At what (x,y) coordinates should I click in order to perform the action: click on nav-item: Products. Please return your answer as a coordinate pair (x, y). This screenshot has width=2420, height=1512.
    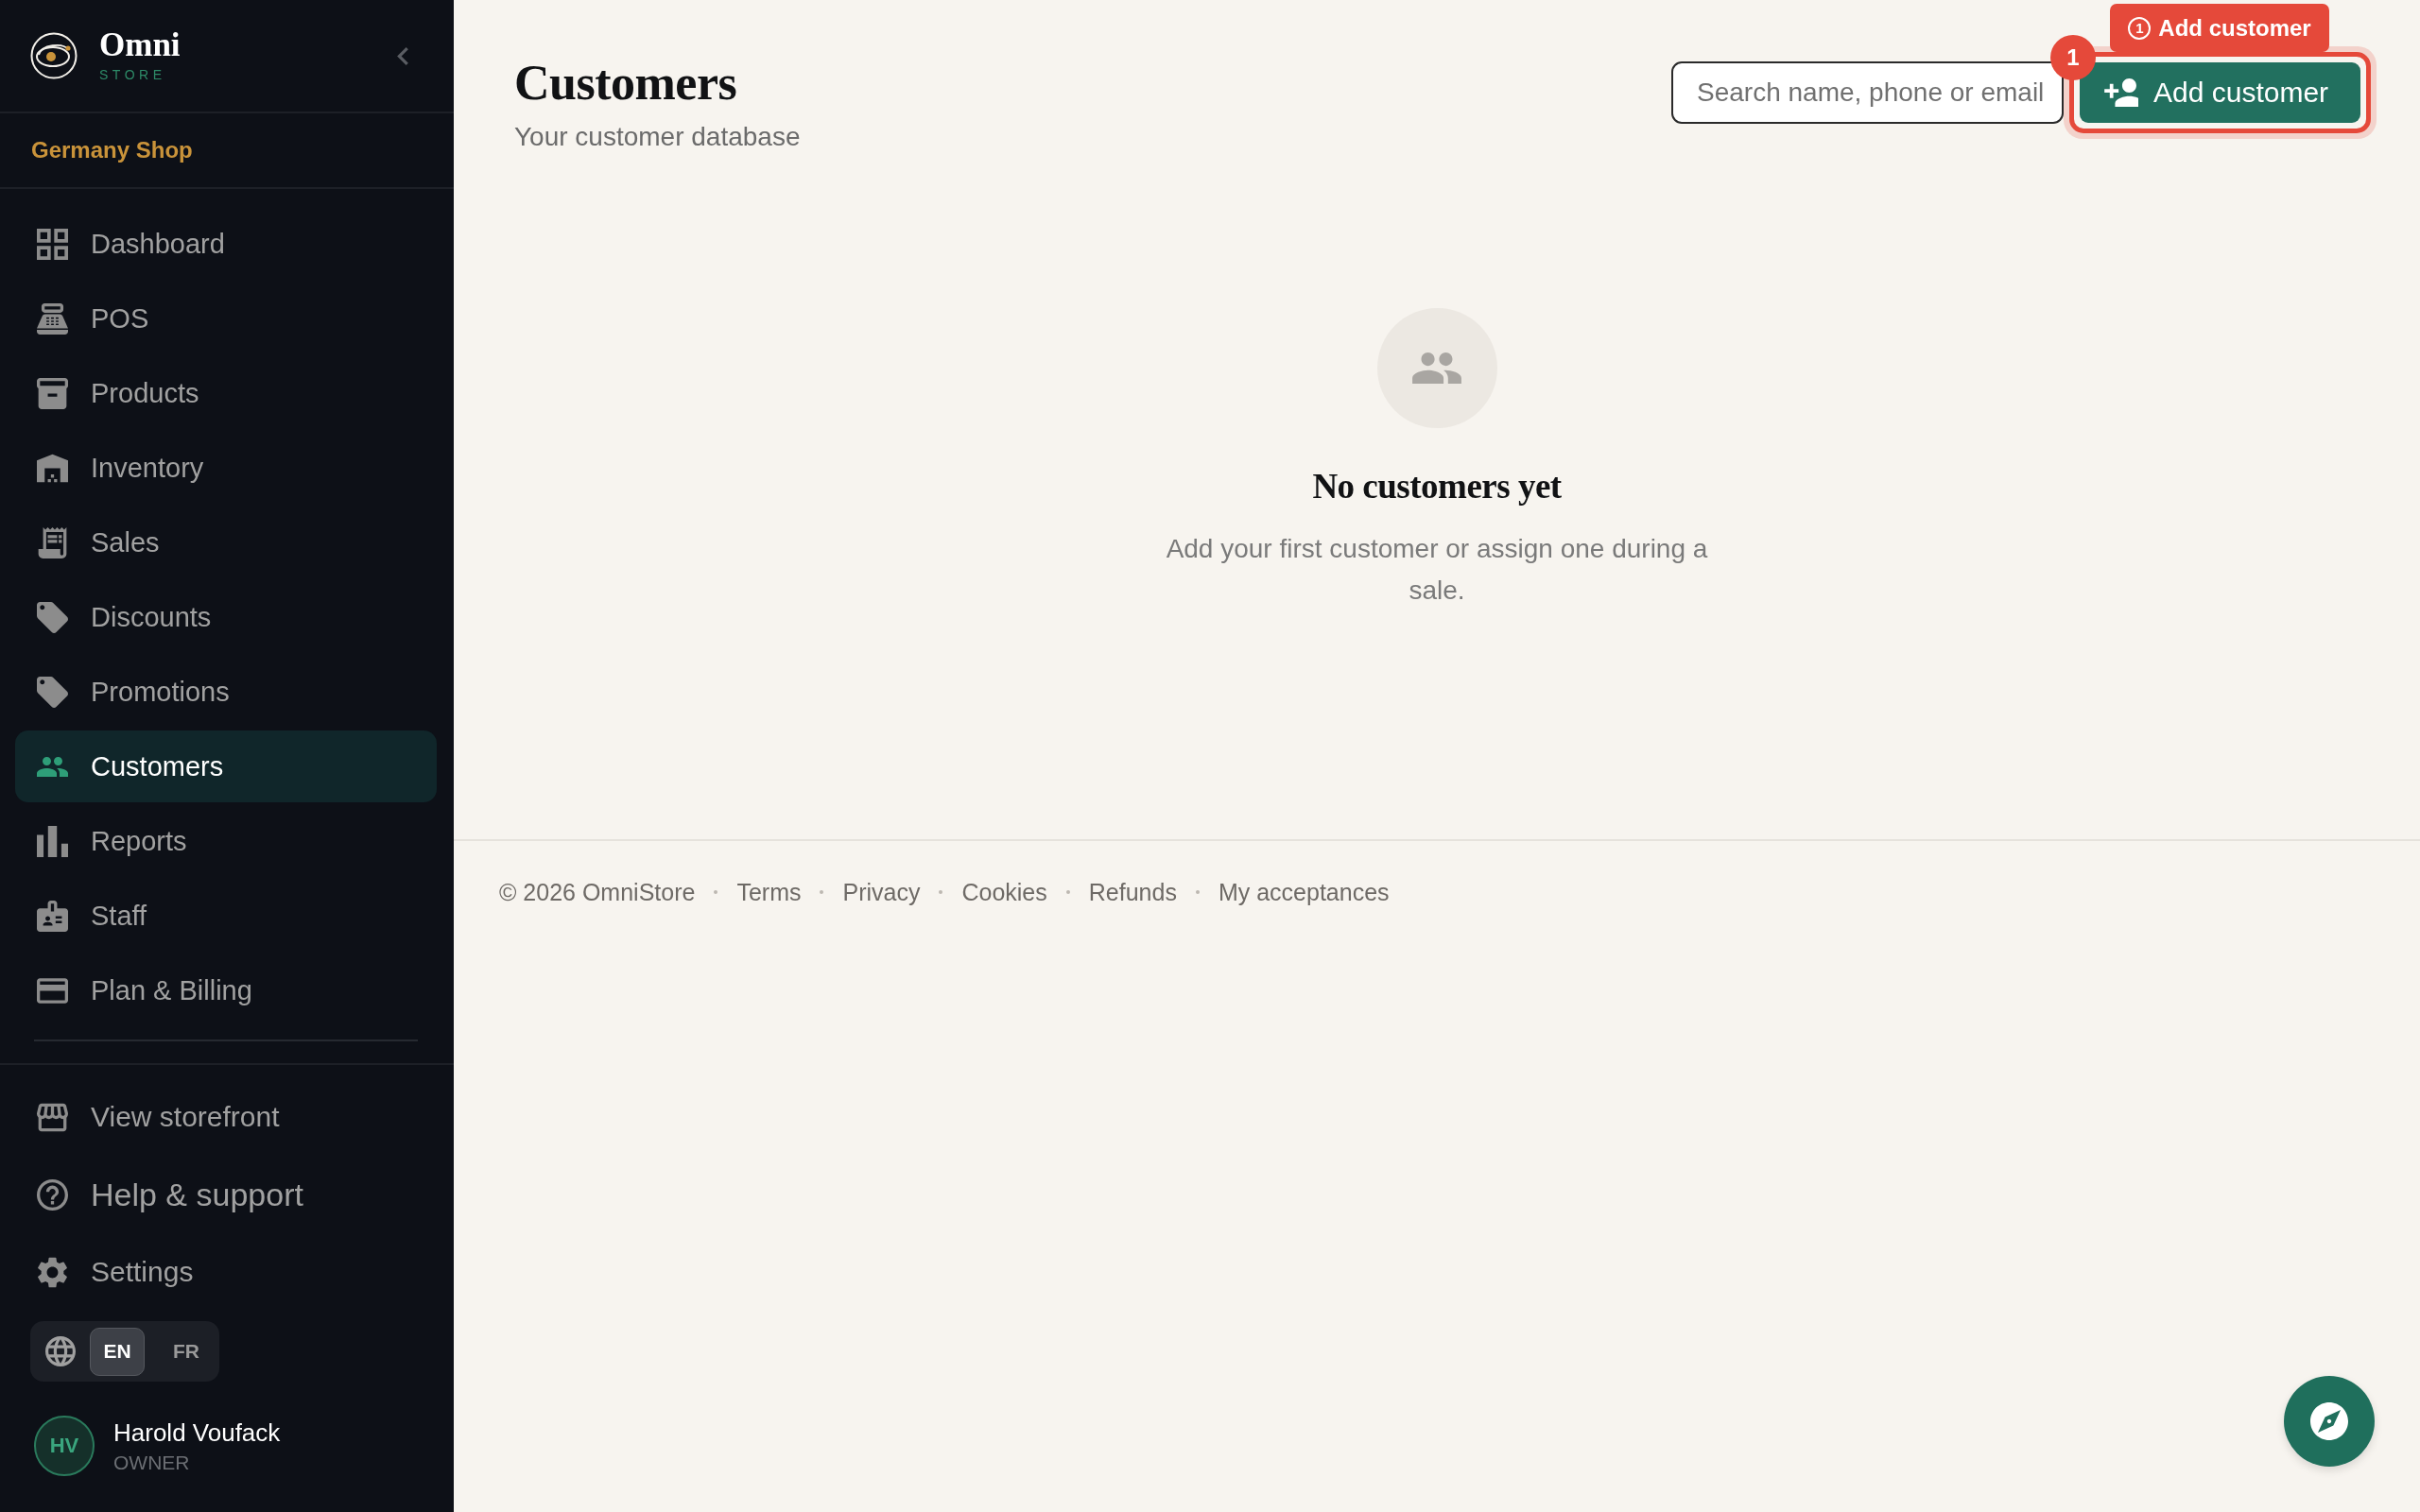
    Looking at the image, I should click on (226, 393).